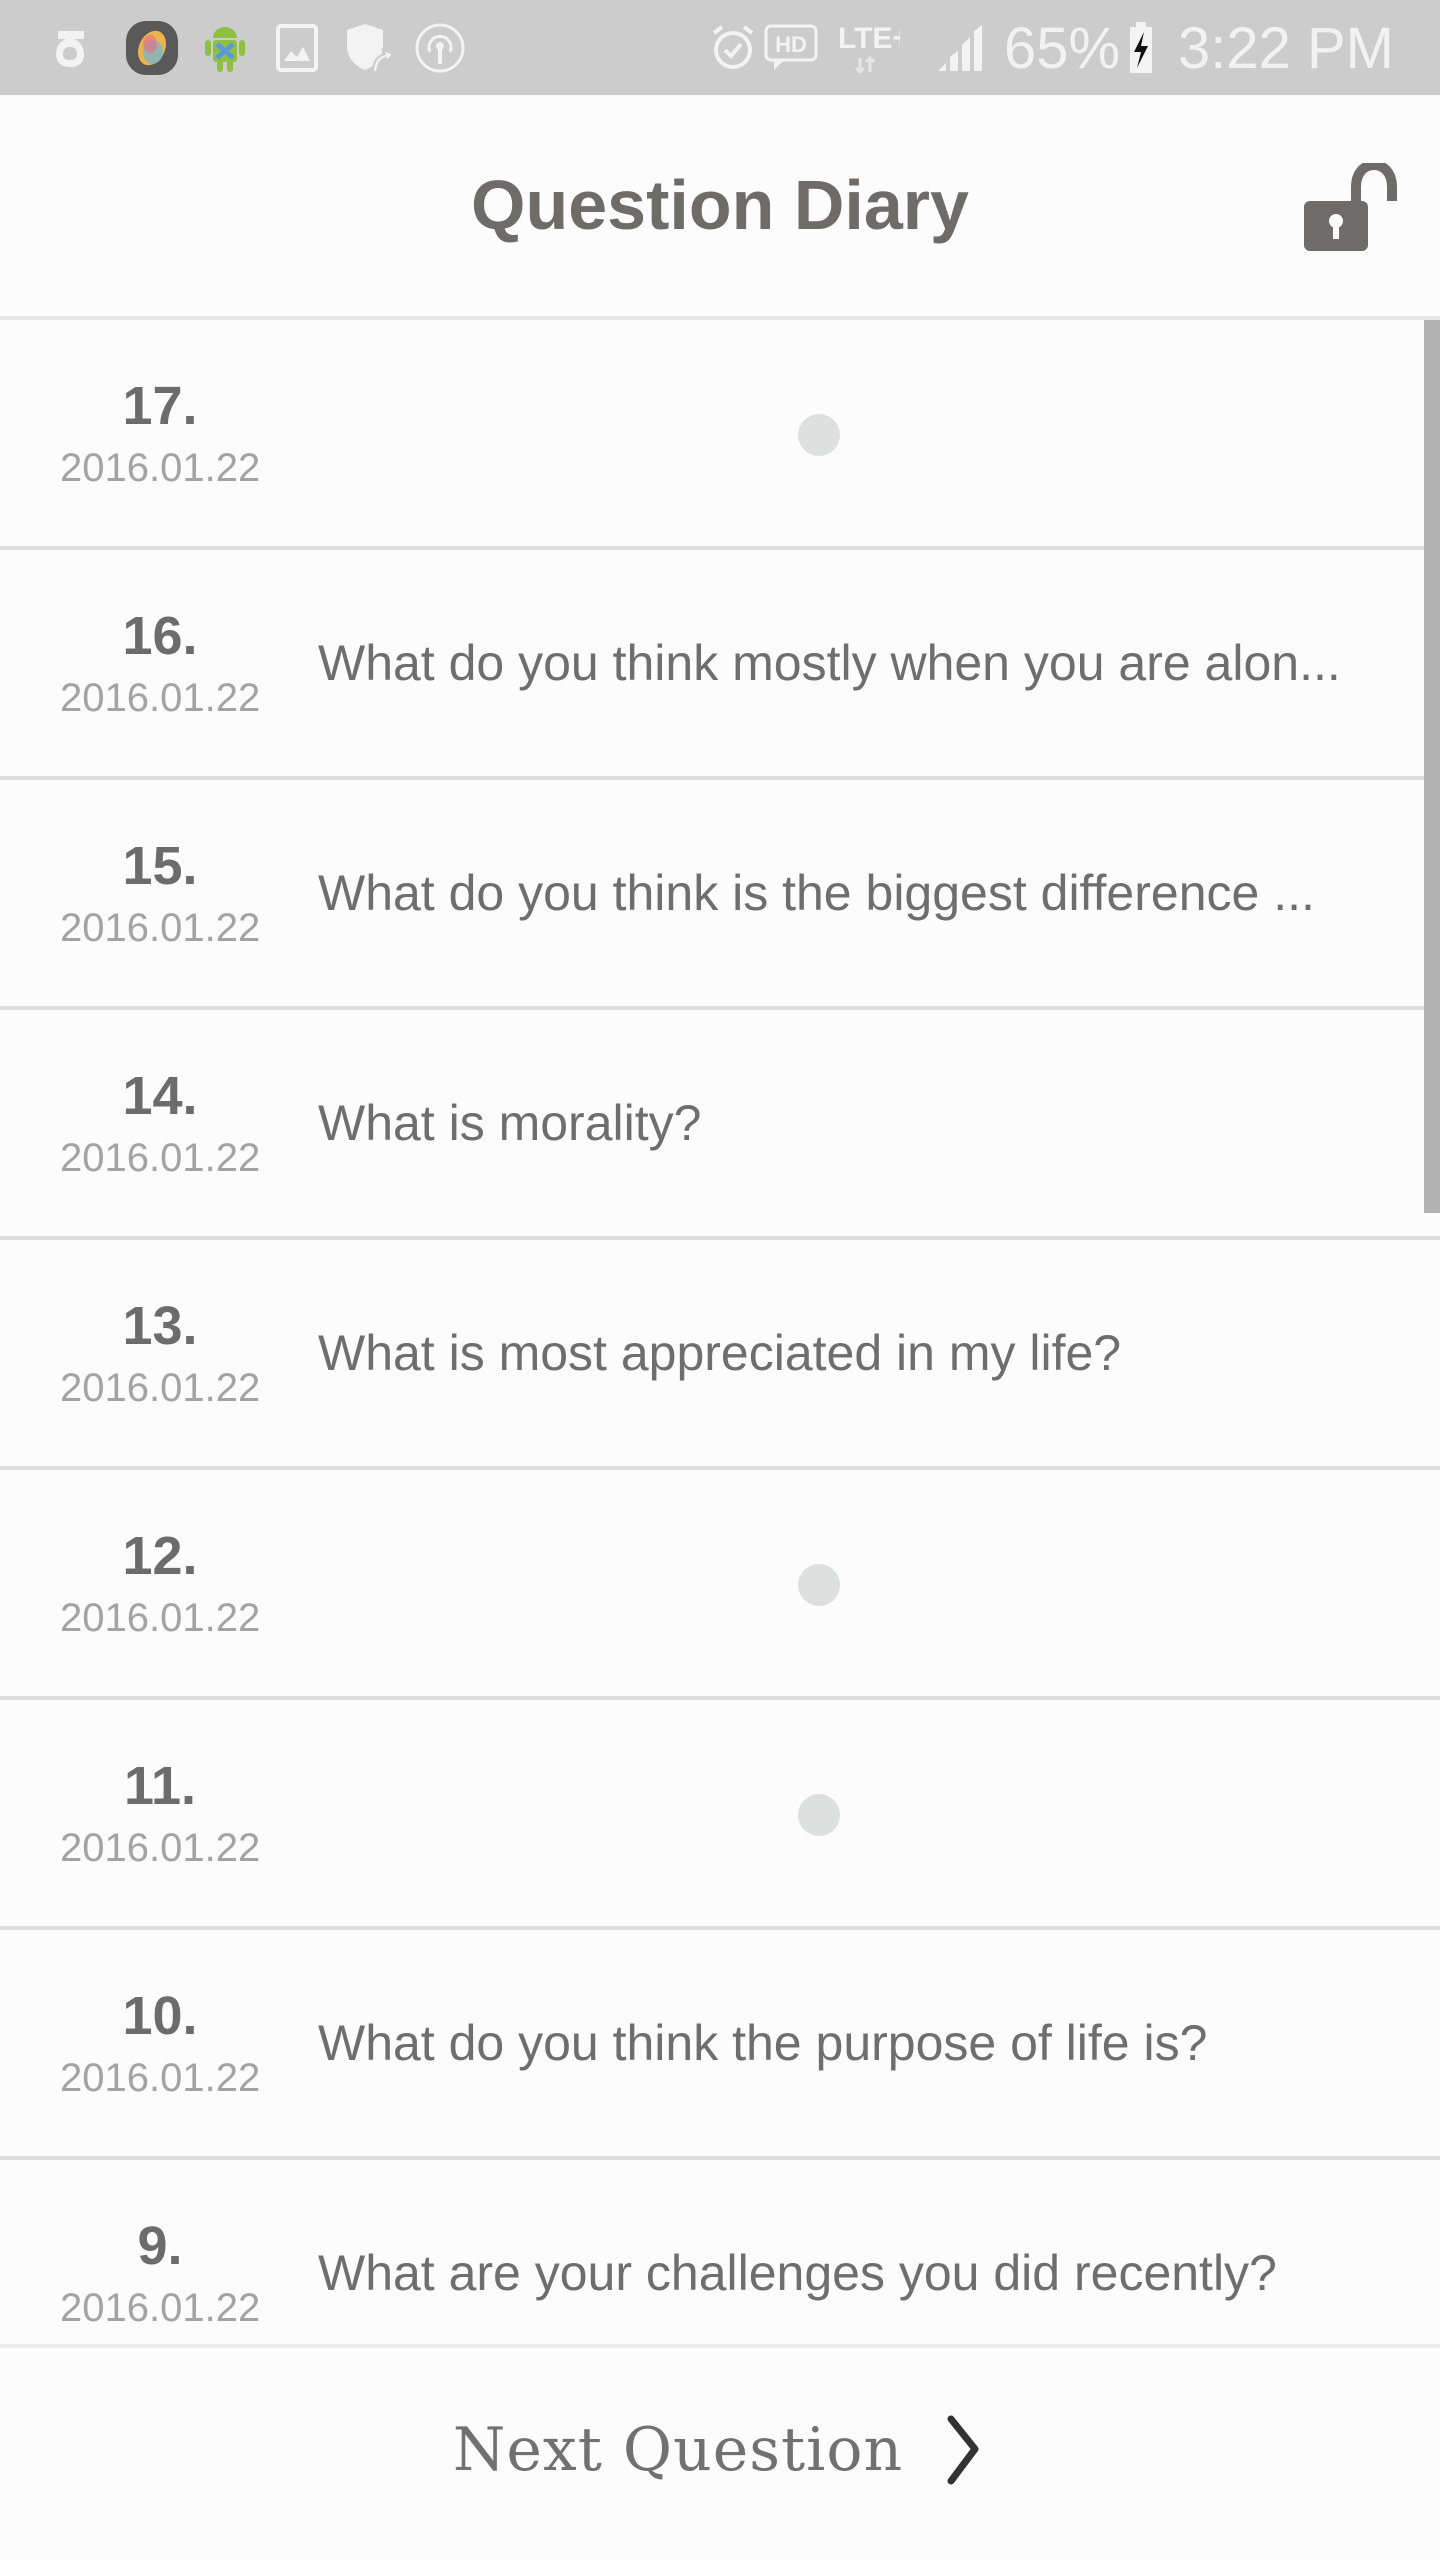 The height and width of the screenshot is (2560, 1440). I want to click on clock-time: 3:22 PM, so click(1286, 48).